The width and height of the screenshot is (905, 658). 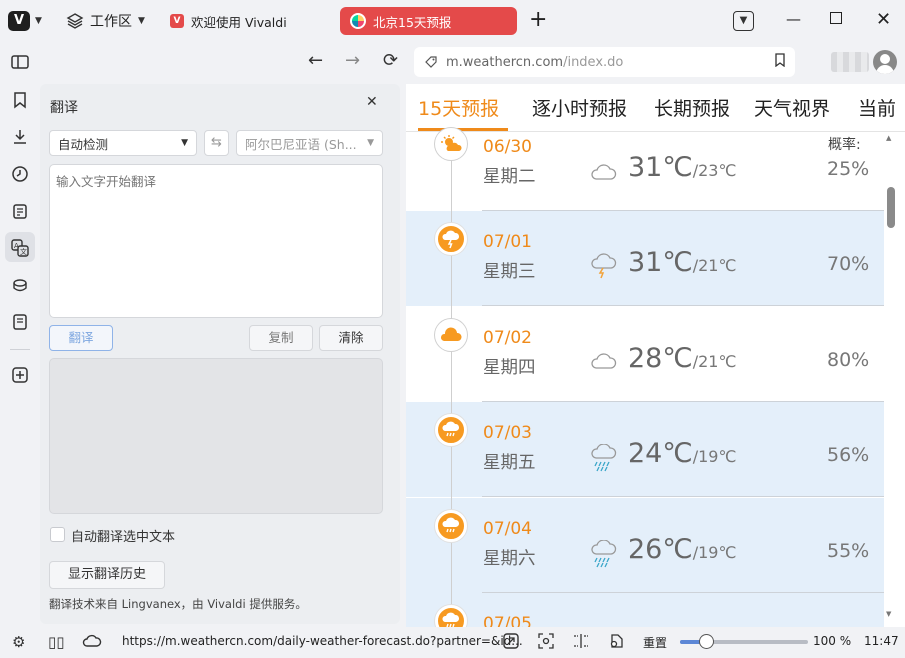 What do you see at coordinates (793, 19) in the screenshot?
I see `minimize-icon: —` at bounding box center [793, 19].